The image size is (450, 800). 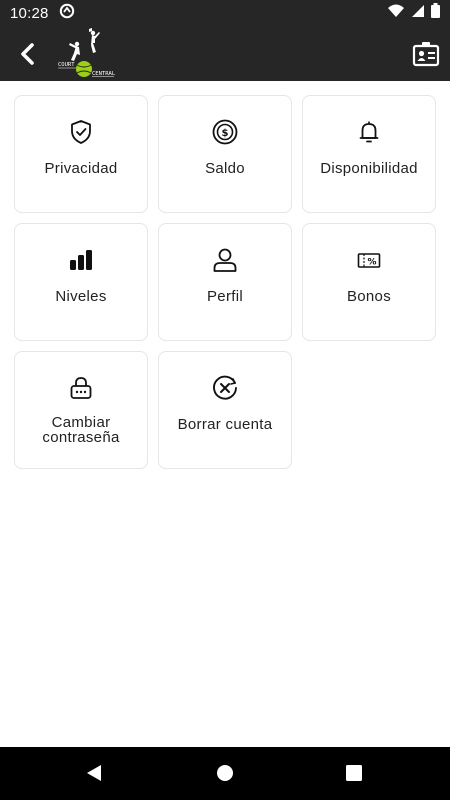 What do you see at coordinates (81, 168) in the screenshot?
I see `menu-label-privacidad: Privacidad` at bounding box center [81, 168].